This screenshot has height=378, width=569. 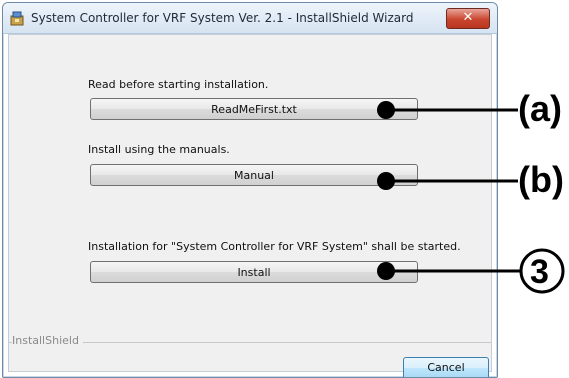 What do you see at coordinates (539, 272) in the screenshot?
I see `step-number: 3` at bounding box center [539, 272].